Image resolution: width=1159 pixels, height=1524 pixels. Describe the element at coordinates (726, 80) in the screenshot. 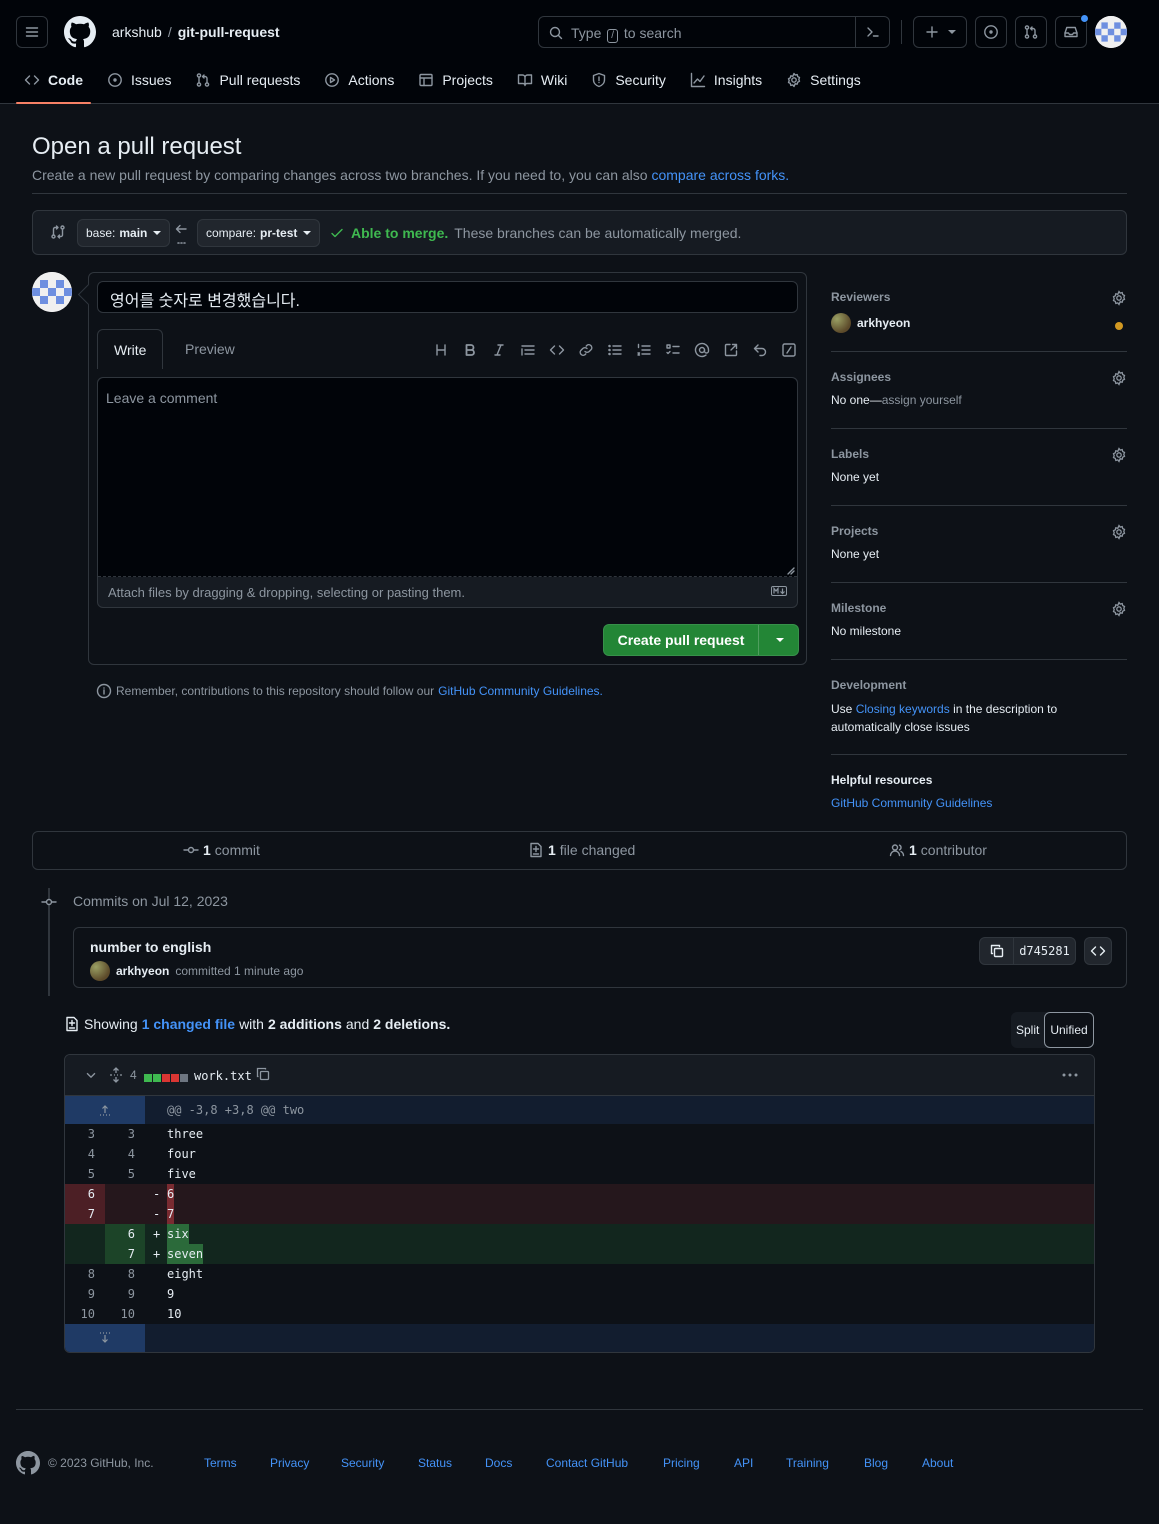

I see `tab-insights: Insights` at that location.